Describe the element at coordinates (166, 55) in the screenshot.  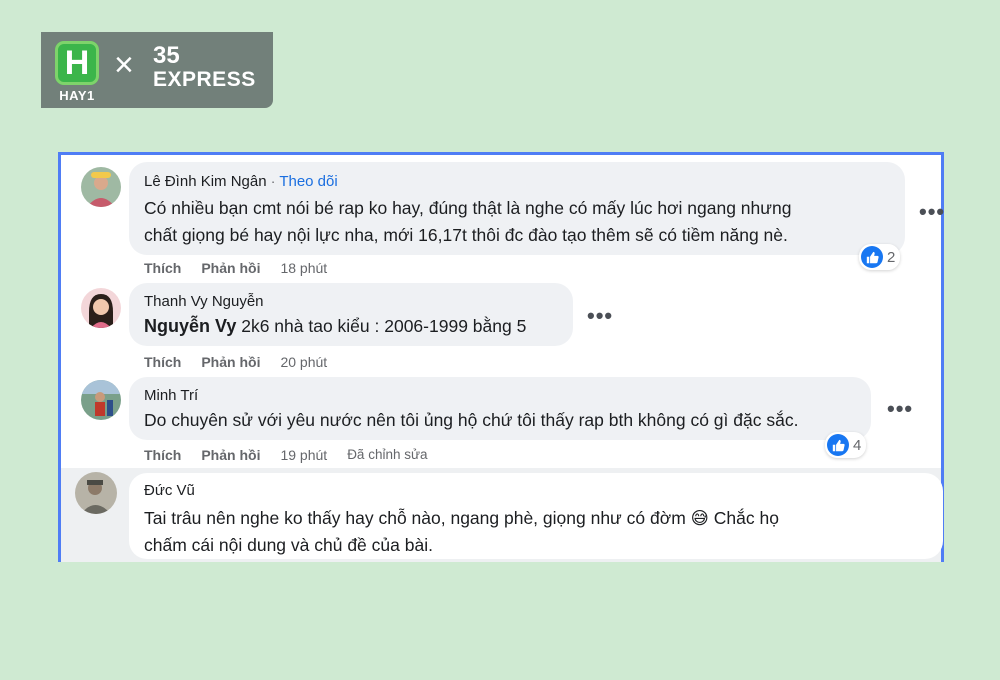
I see `partner-name-line1: 35` at that location.